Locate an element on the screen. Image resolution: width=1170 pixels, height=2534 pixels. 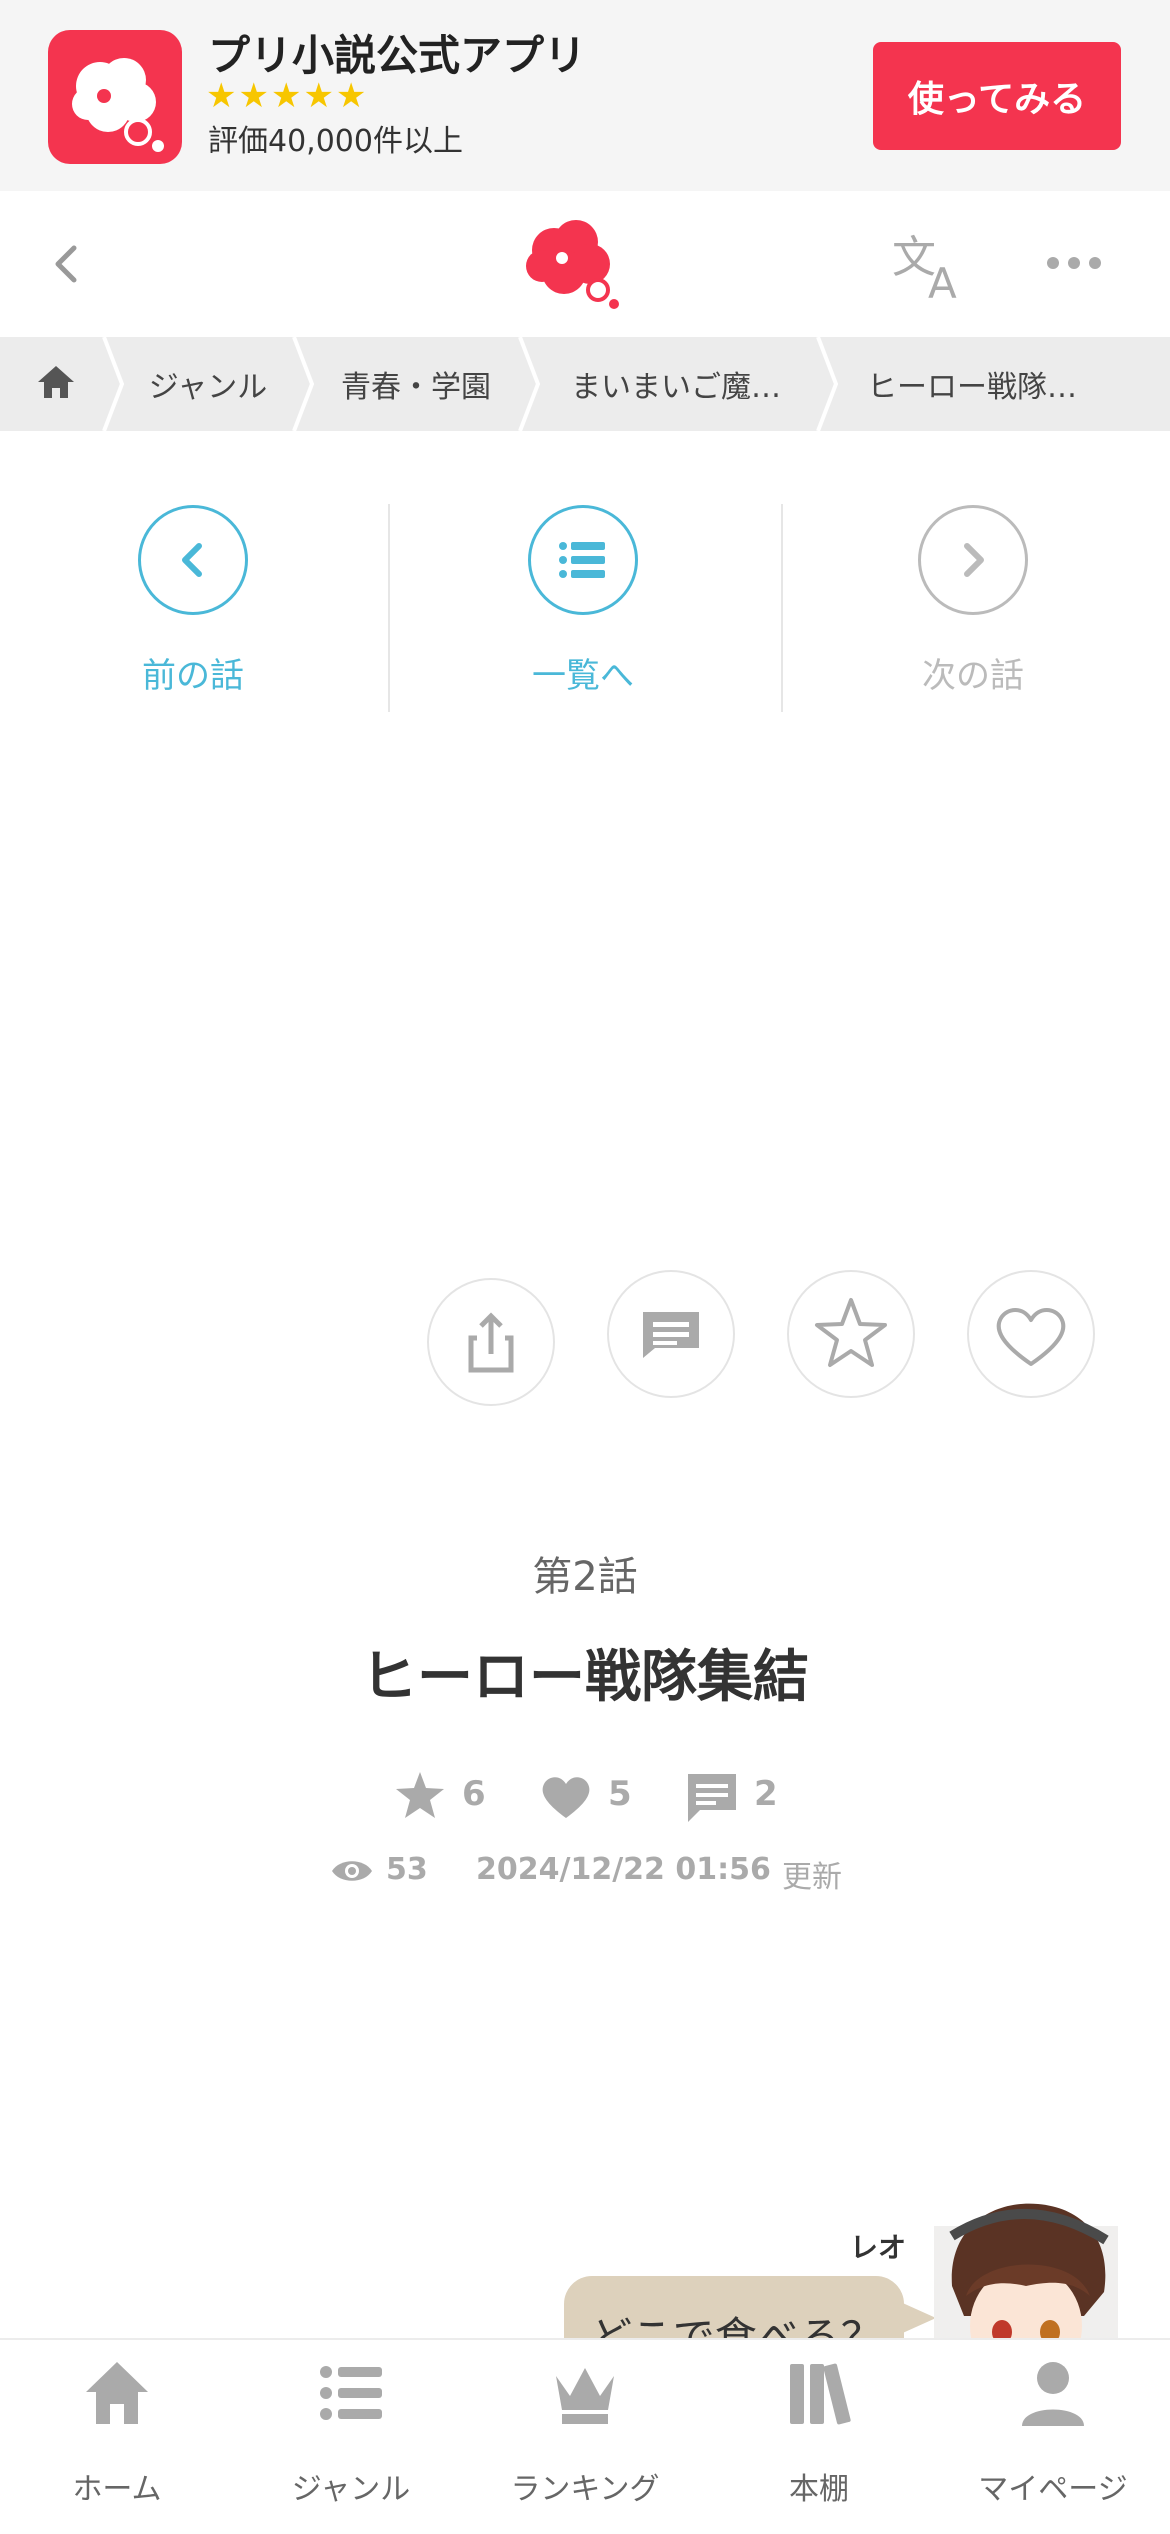
breadcrumb-item-genre: ジャンル is located at coordinates (208, 384).